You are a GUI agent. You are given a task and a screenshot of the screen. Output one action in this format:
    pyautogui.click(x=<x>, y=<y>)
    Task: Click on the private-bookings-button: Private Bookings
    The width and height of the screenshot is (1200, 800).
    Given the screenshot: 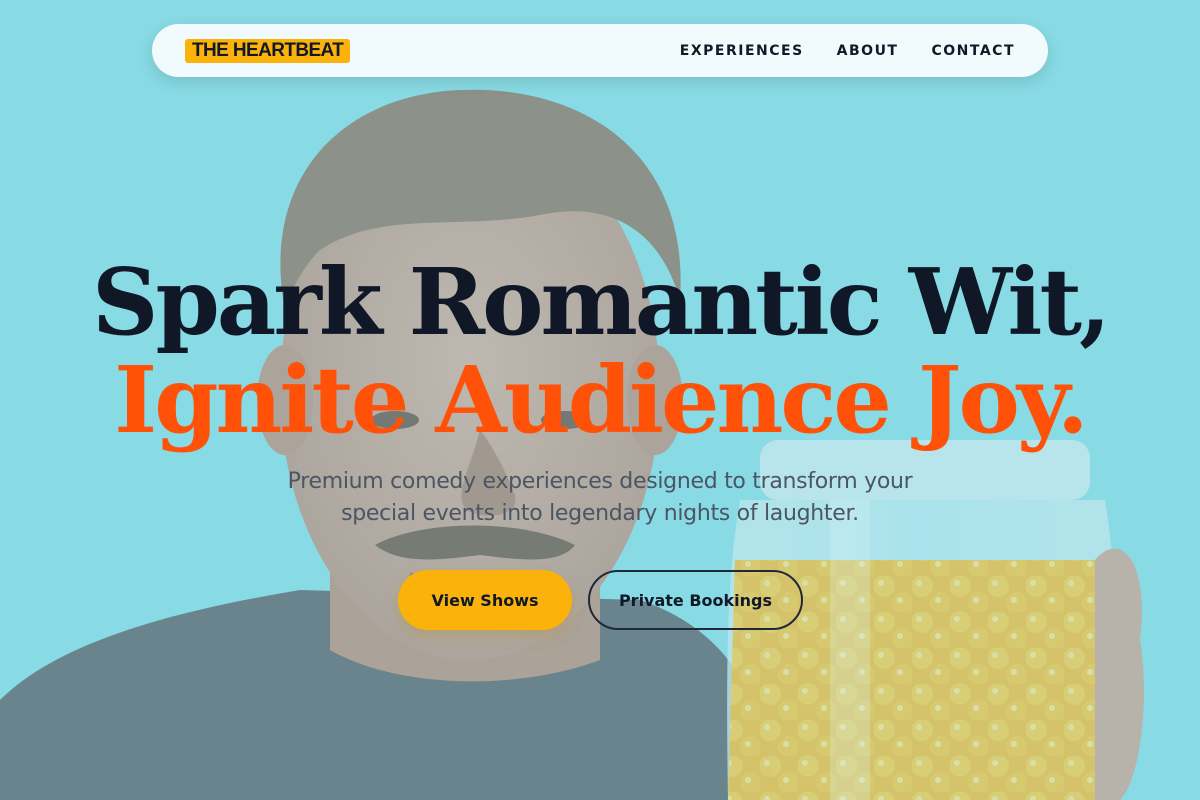 What is the action you would take?
    pyautogui.click(x=695, y=600)
    